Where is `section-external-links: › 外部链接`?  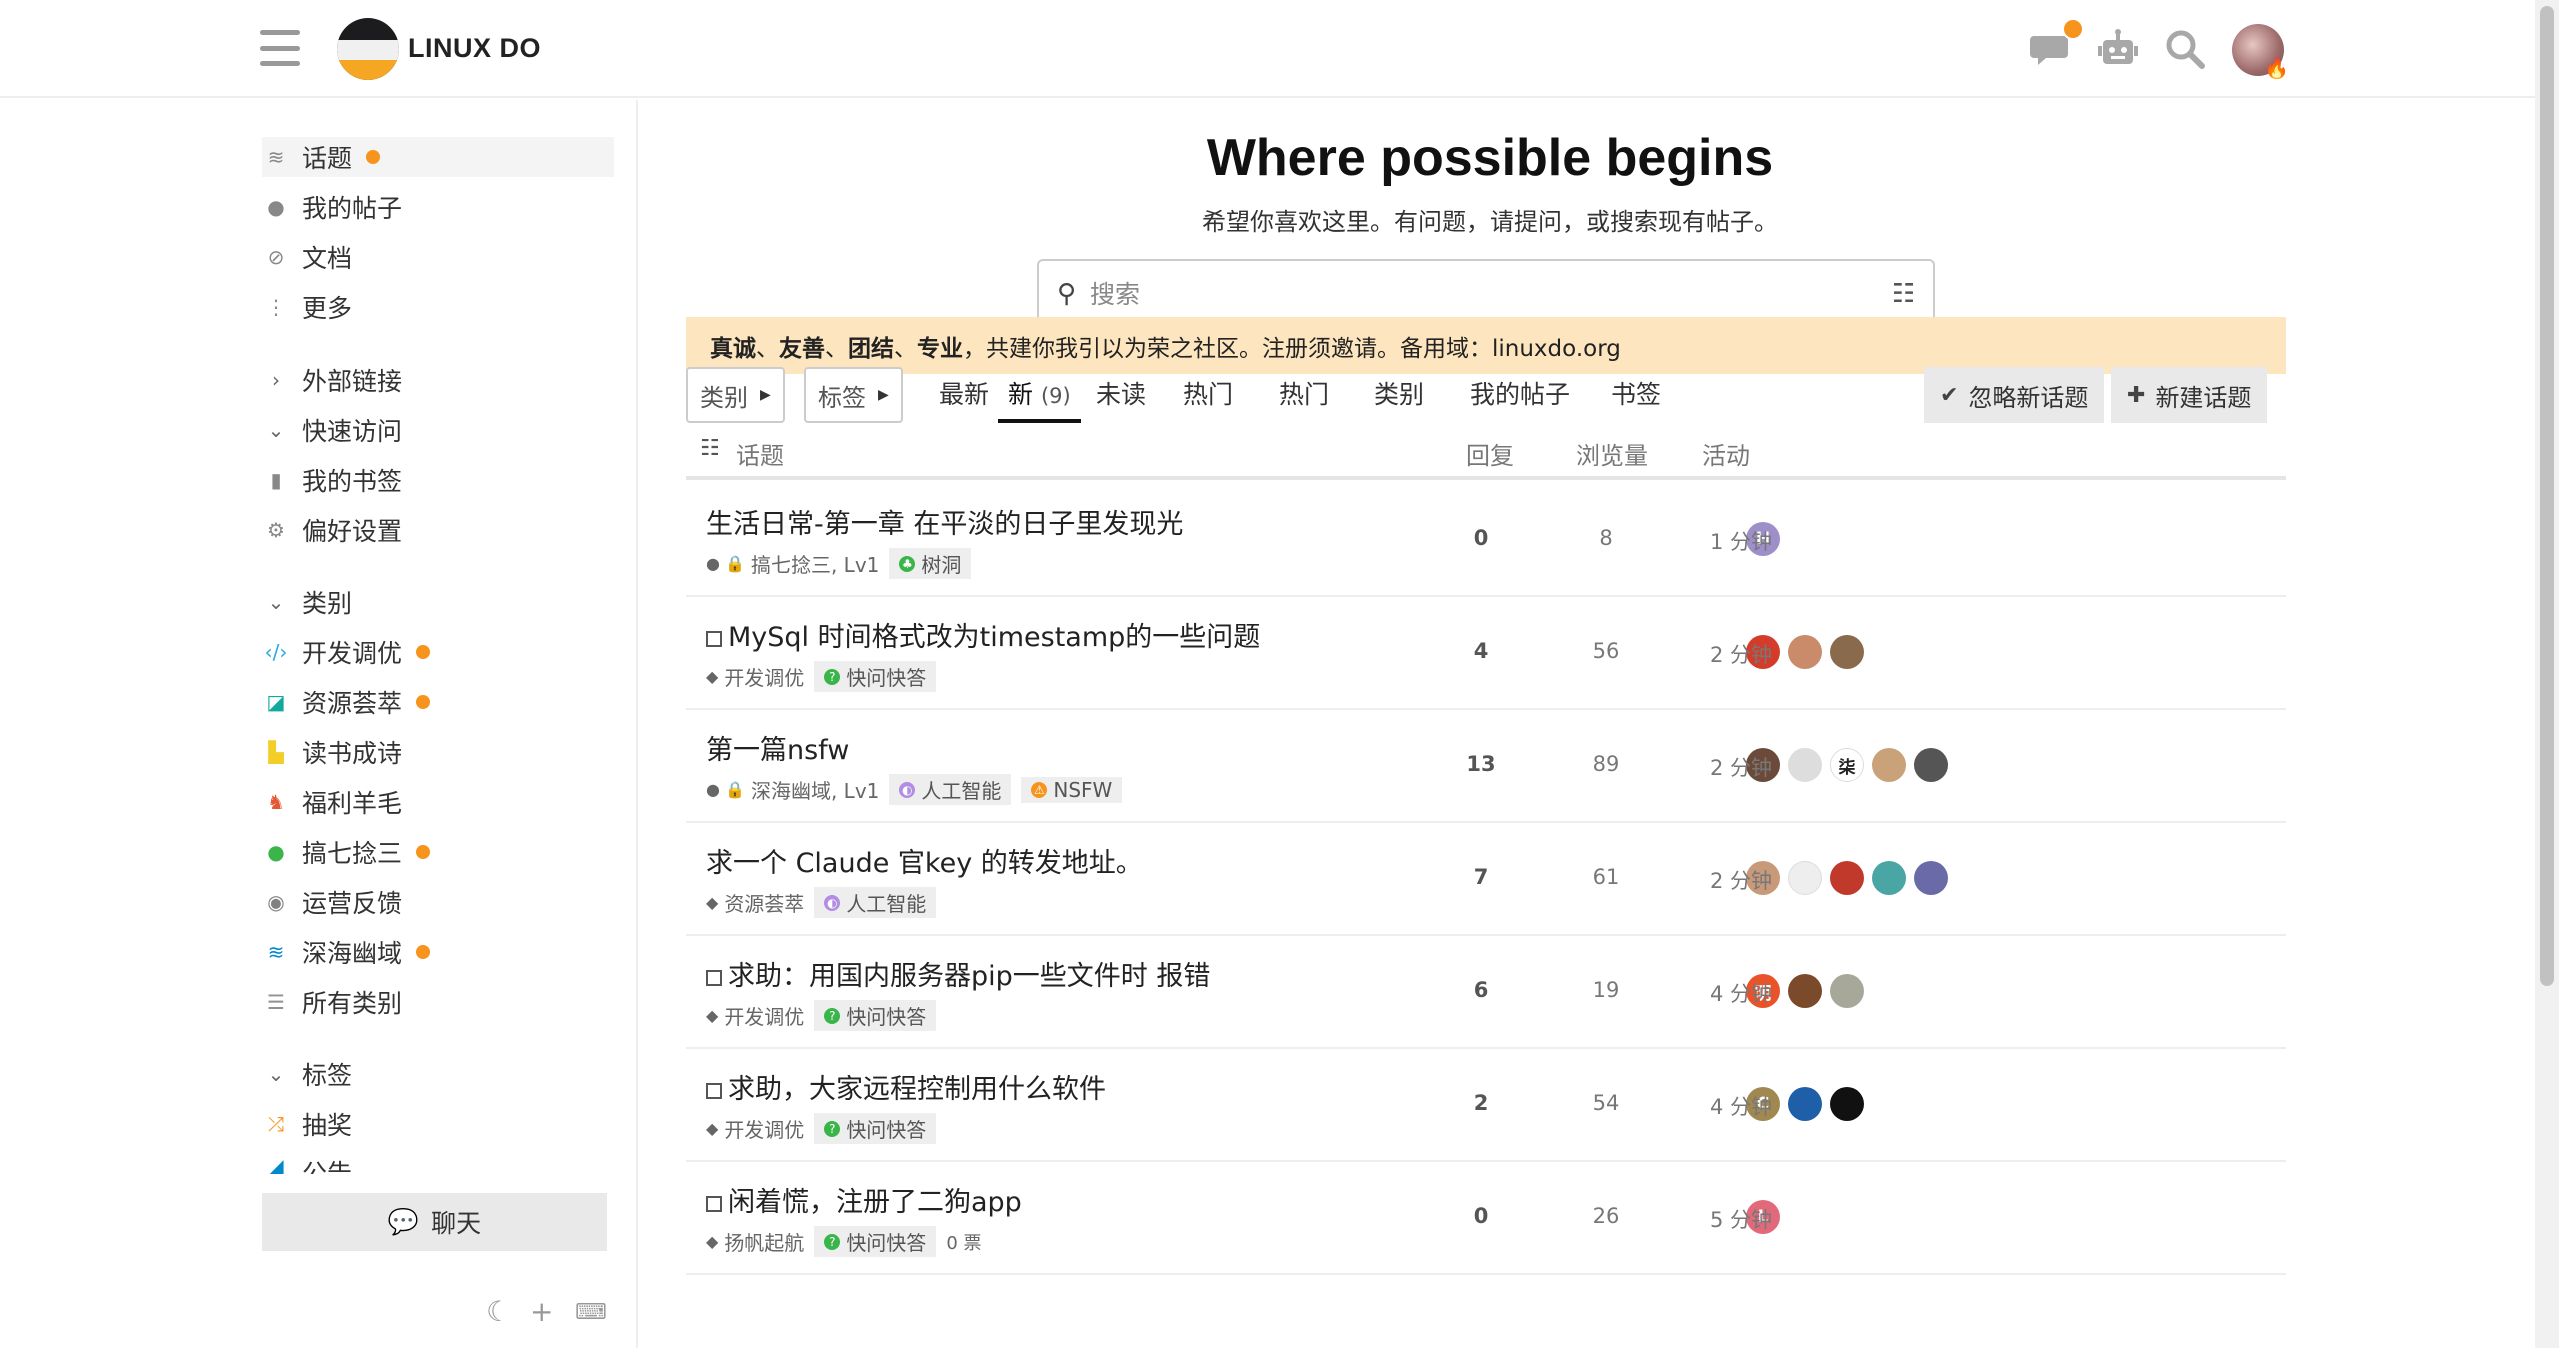 section-external-links: › 外部链接 is located at coordinates (332, 380).